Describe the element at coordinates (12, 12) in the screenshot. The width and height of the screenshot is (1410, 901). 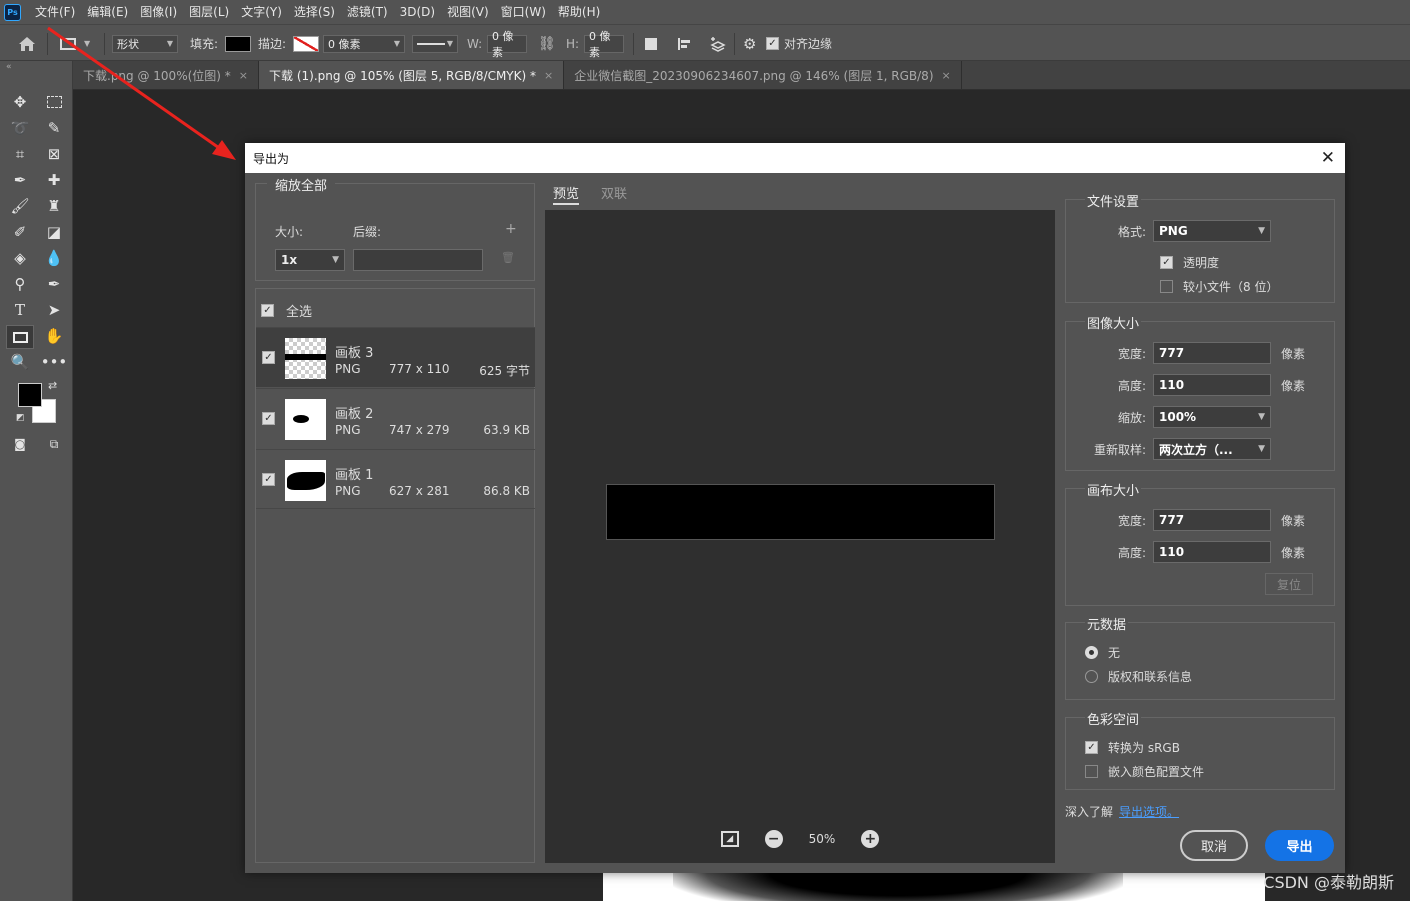
I see `photoshop-logo: Ps` at that location.